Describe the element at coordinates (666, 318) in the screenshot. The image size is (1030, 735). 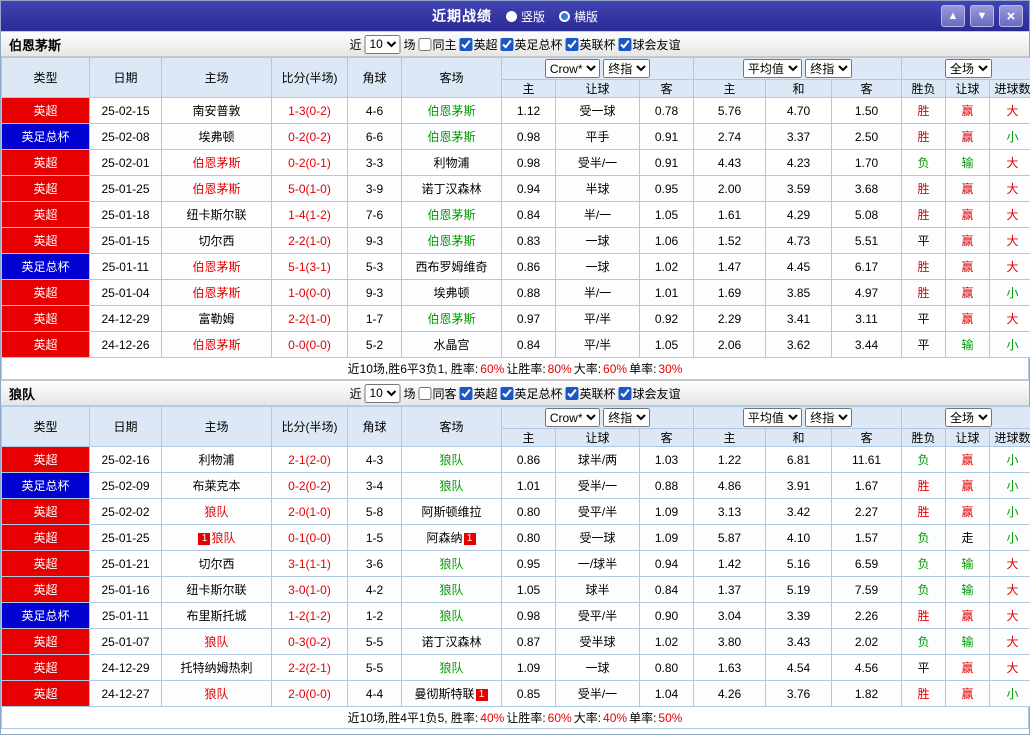
I see `odds-away: 0.92` at that location.